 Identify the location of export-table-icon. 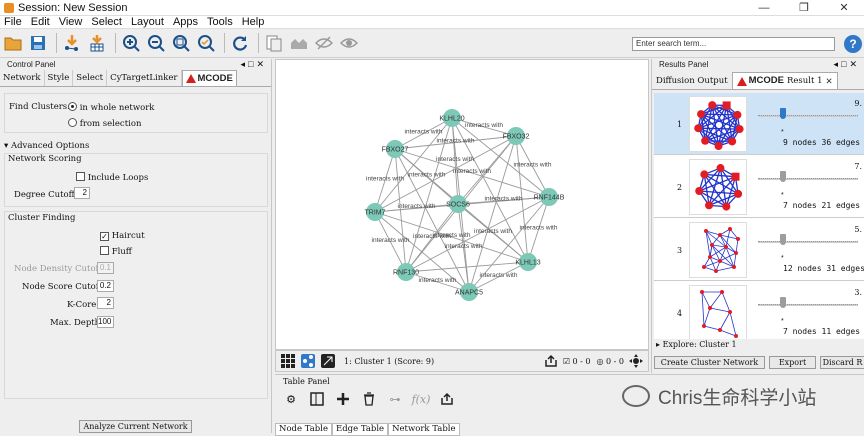
(447, 399).